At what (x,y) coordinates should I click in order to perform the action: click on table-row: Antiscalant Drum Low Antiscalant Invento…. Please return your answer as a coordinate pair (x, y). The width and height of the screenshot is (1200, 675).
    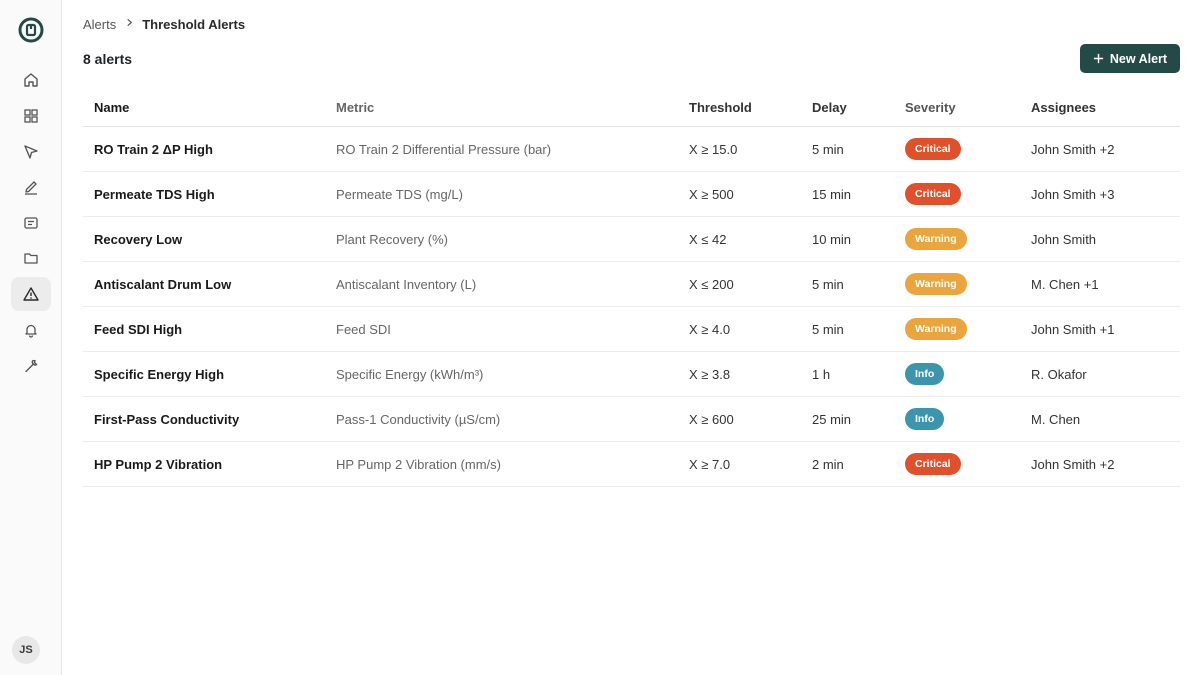
    Looking at the image, I should click on (631, 284).